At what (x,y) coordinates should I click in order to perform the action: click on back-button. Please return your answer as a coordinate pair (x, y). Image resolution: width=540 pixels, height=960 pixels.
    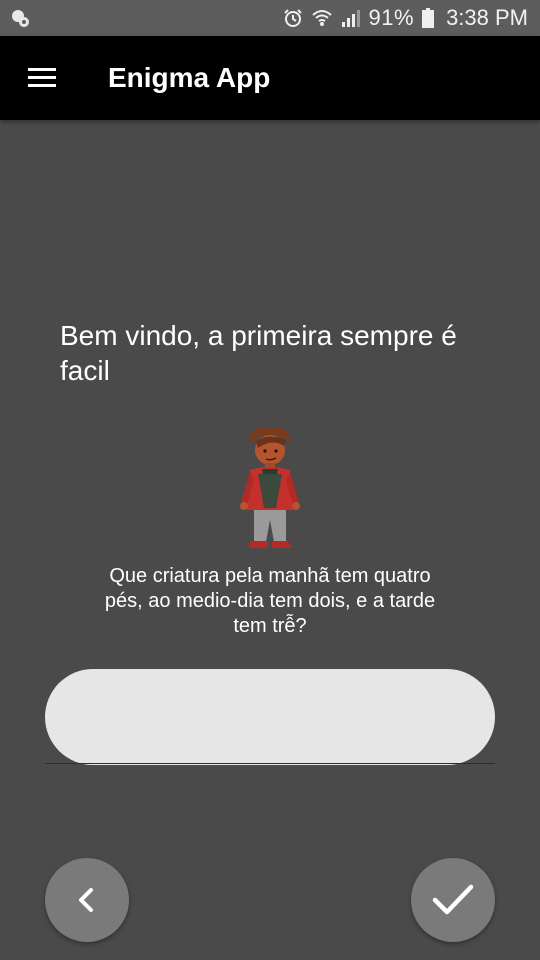
    Looking at the image, I should click on (87, 900).